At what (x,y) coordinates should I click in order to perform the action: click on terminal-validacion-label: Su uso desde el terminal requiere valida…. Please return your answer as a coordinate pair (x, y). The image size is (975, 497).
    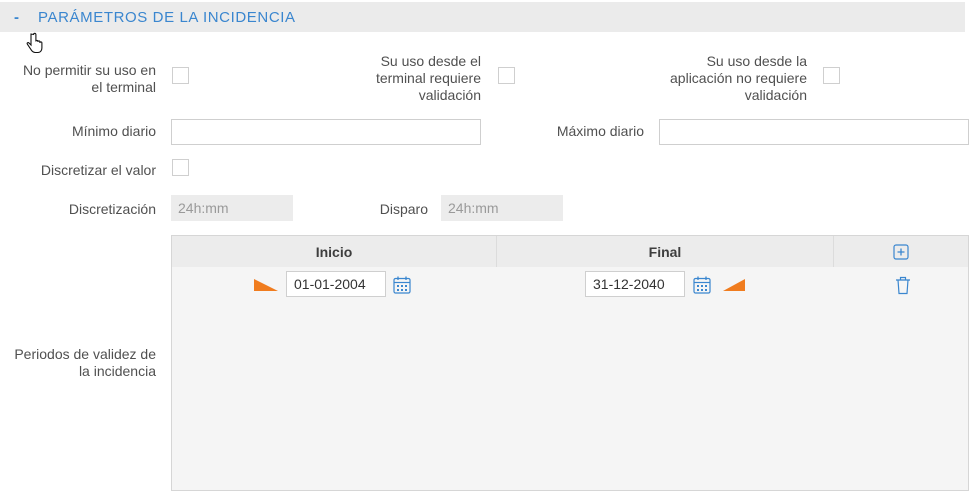
    Looking at the image, I should click on (428, 78).